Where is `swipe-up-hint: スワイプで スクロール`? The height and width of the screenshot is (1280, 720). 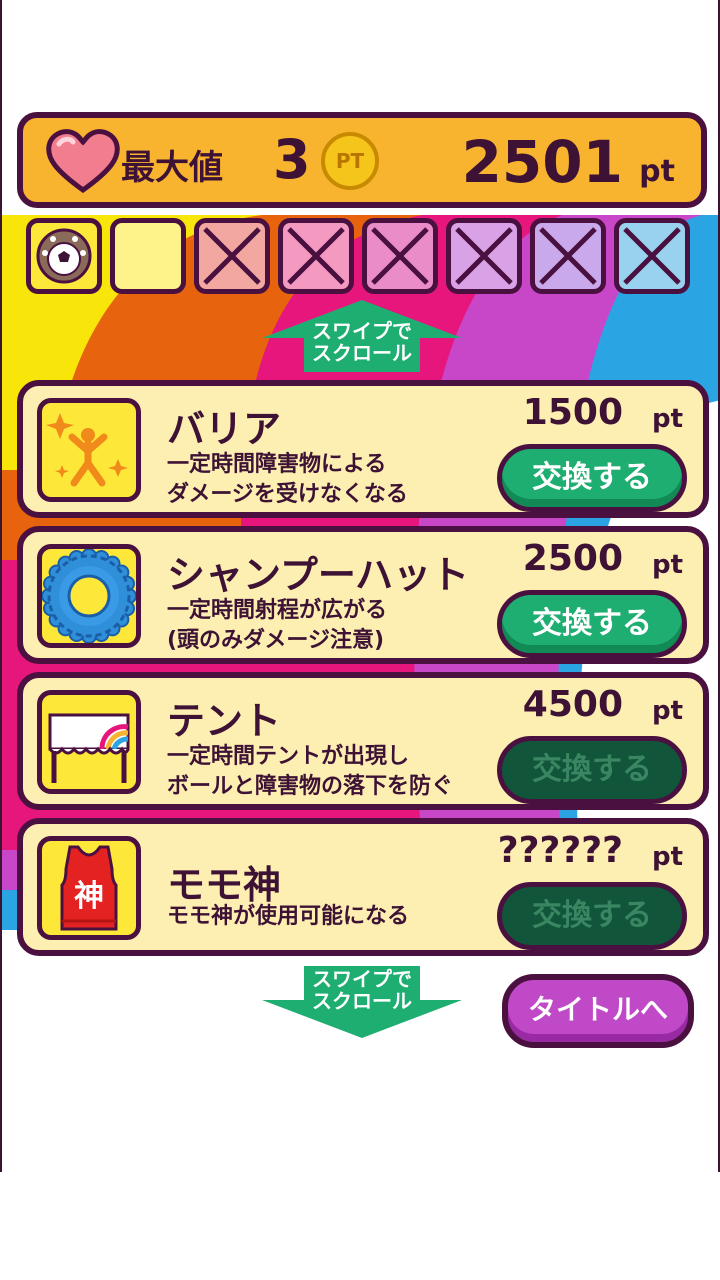
swipe-up-hint: スワイプで スクロール is located at coordinates (362, 336).